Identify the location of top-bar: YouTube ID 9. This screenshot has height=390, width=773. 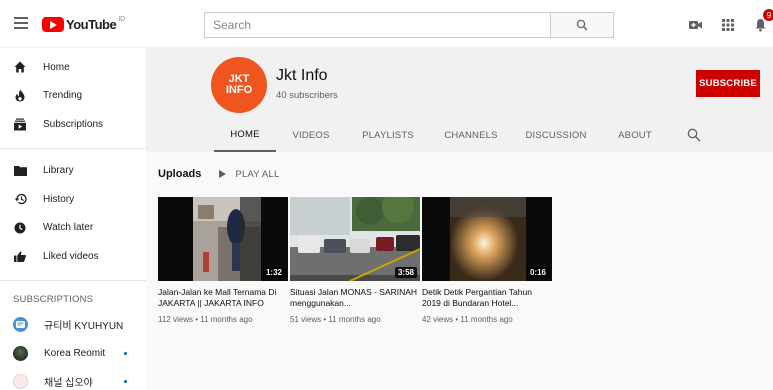
(386, 24).